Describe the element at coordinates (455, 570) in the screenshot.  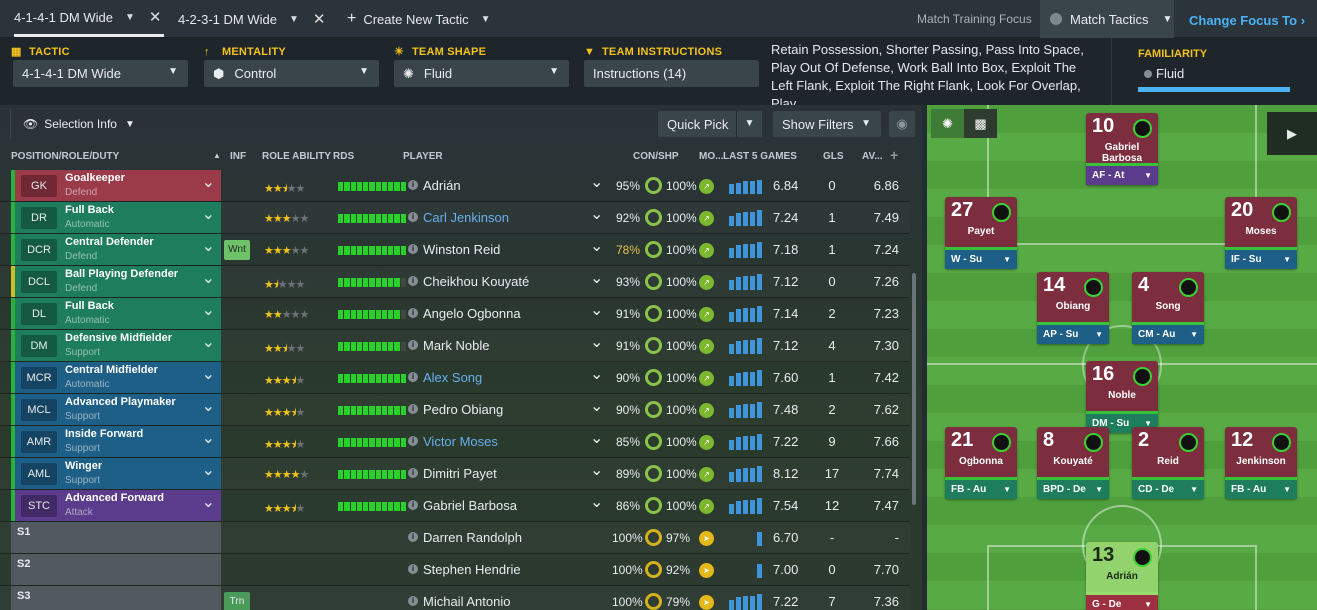
I see `table-row: S2 i Stephen Hendrie 100% 92% ➤ 7.00 0 7.70` at that location.